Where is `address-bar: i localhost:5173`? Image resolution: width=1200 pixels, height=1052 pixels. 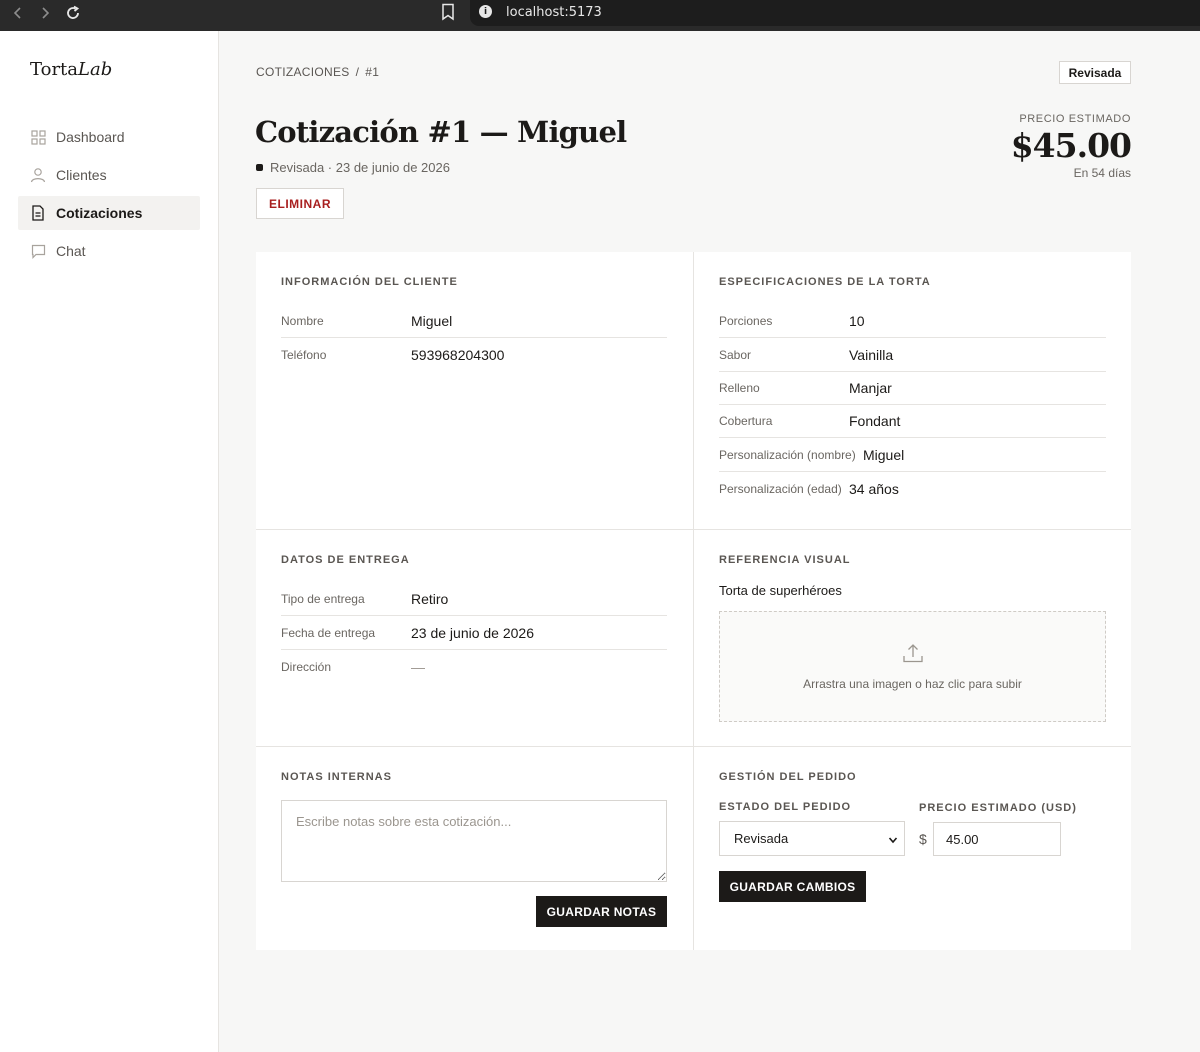
address-bar: i localhost:5173 is located at coordinates (835, 13).